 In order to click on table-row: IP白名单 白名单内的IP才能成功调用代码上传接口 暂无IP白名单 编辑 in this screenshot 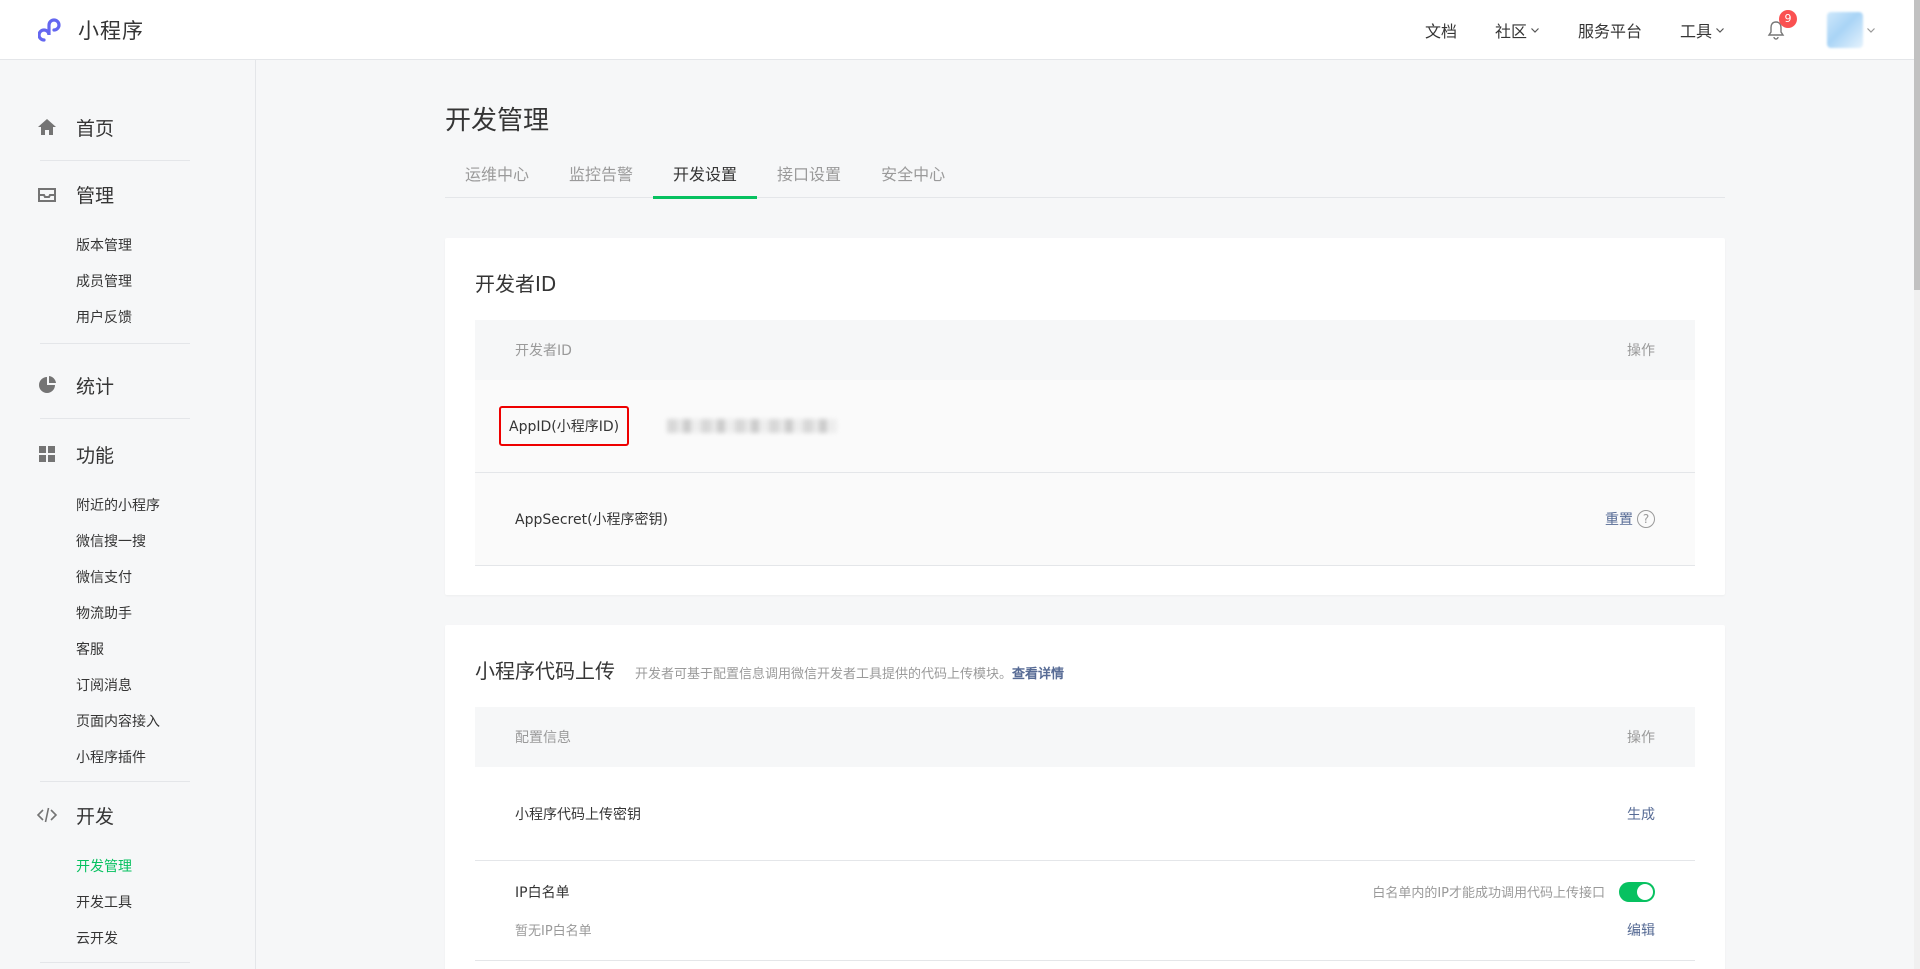, I will do `click(1085, 911)`.